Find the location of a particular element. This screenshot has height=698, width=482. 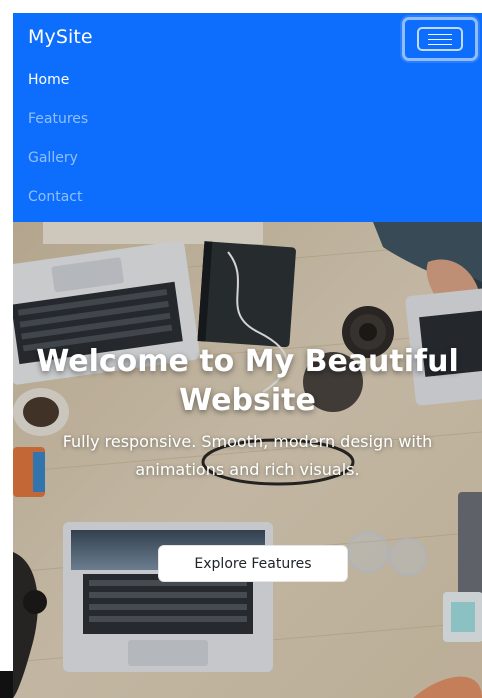

brand-logo-link: MySite is located at coordinates (60, 37).